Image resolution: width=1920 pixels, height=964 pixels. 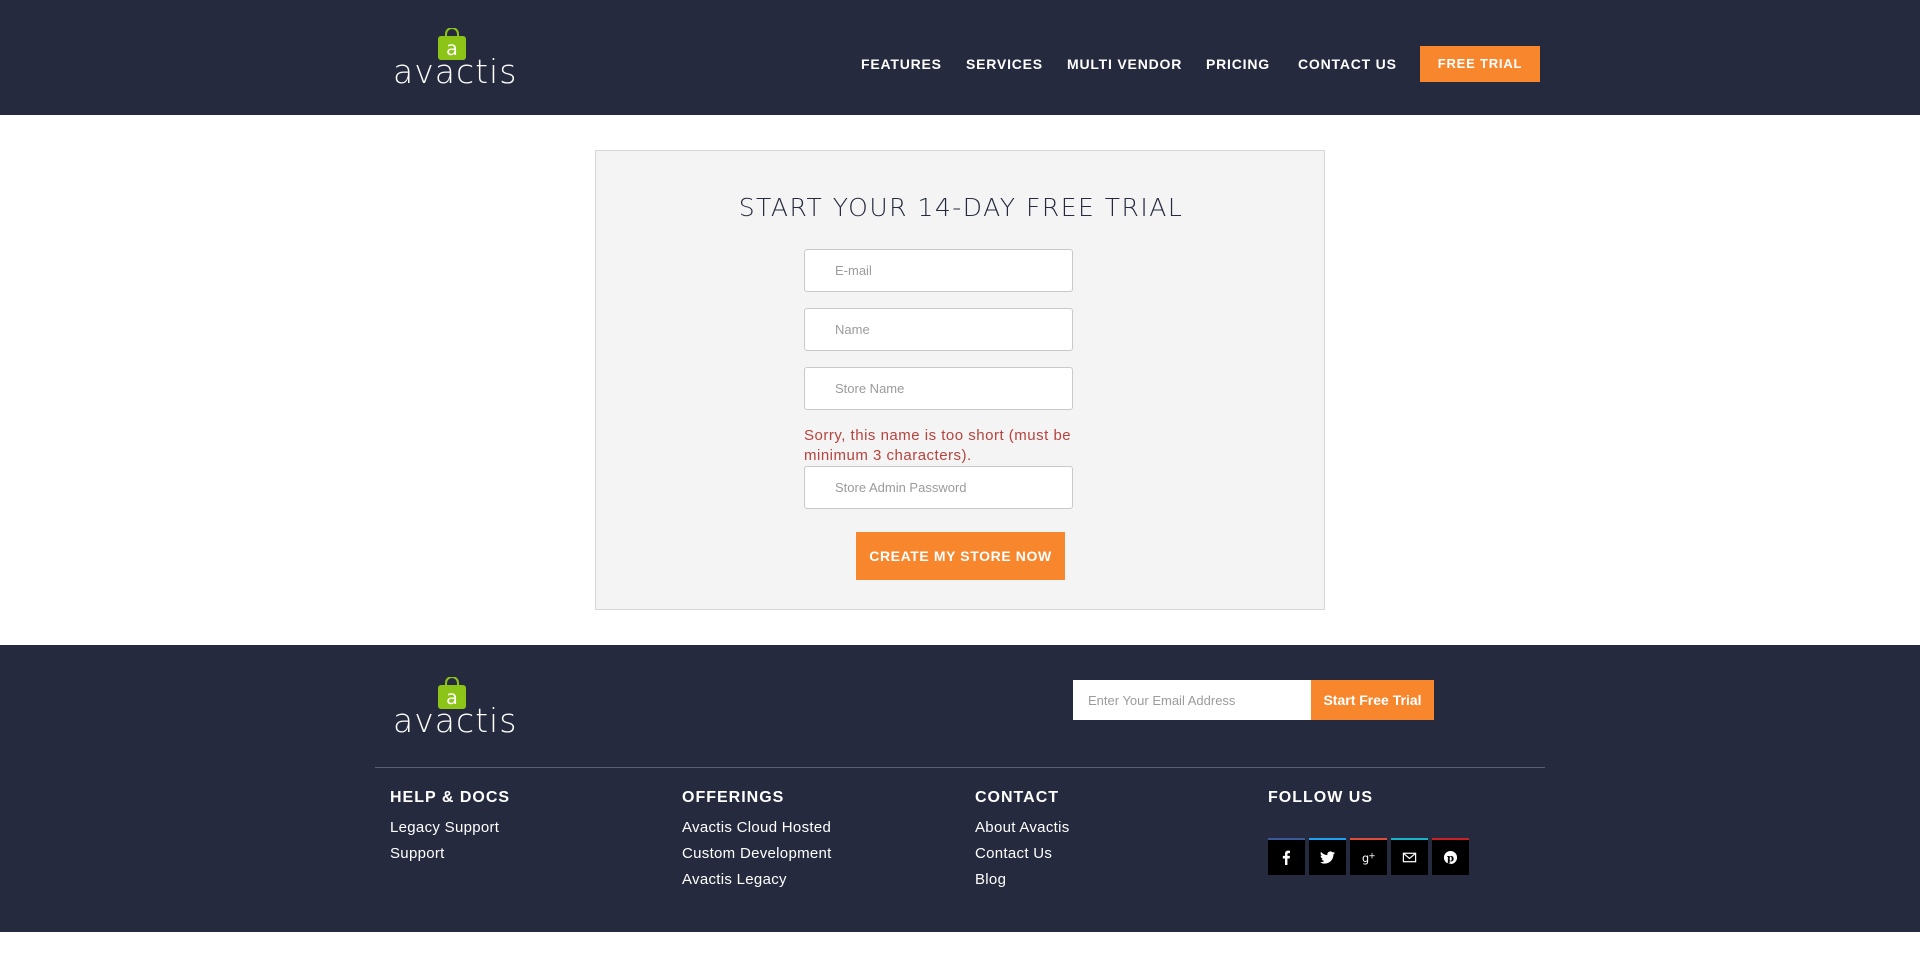 I want to click on footer-link-support: Support, so click(x=530, y=854).